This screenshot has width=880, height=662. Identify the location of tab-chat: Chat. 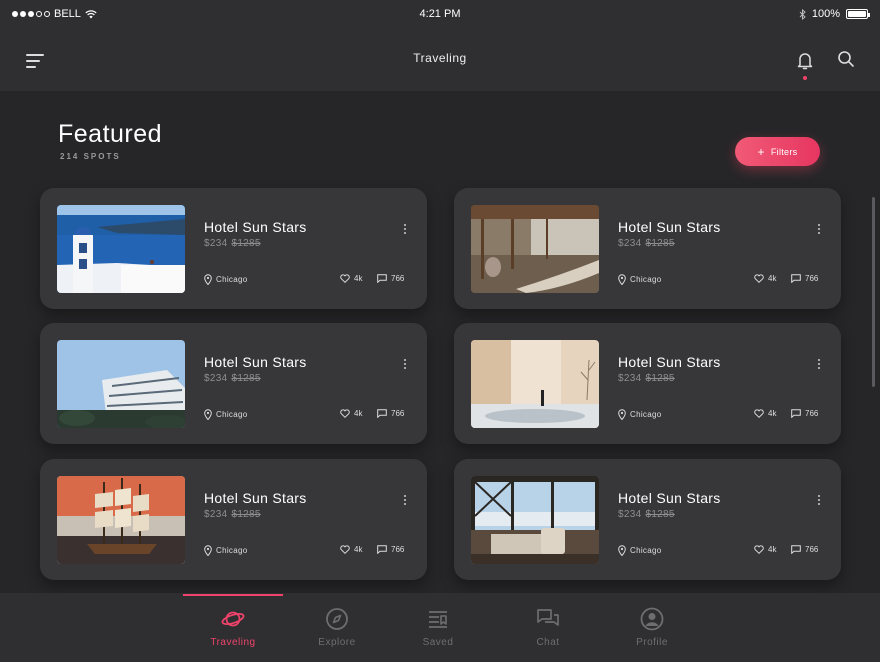
(548, 627).